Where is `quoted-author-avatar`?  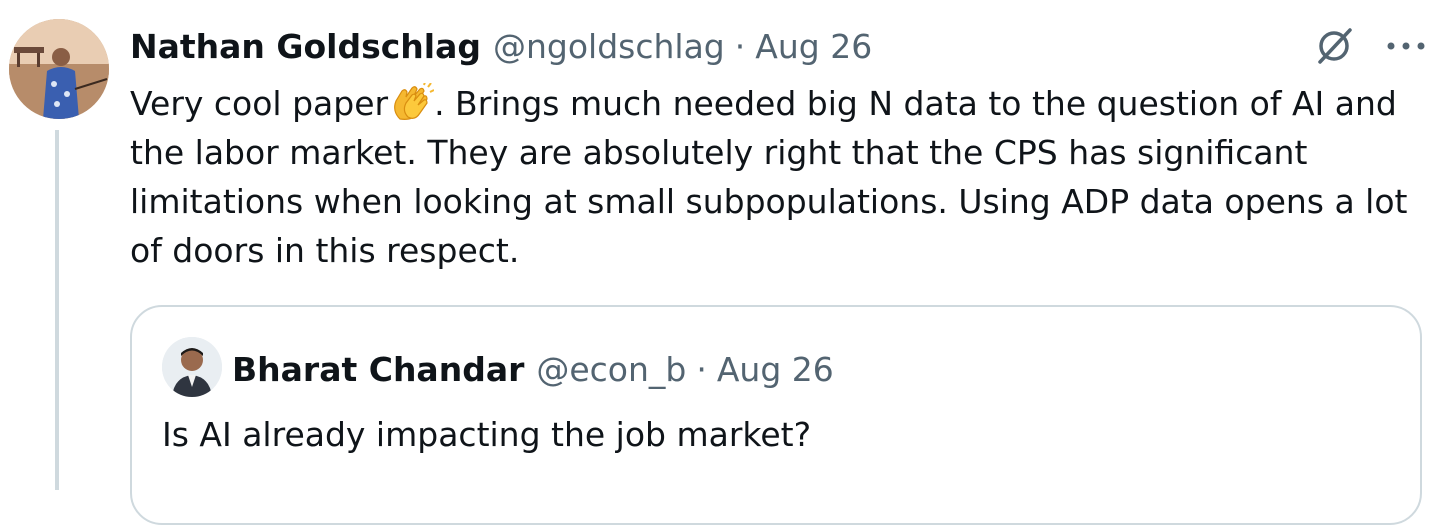
quoted-author-avatar is located at coordinates (192, 367).